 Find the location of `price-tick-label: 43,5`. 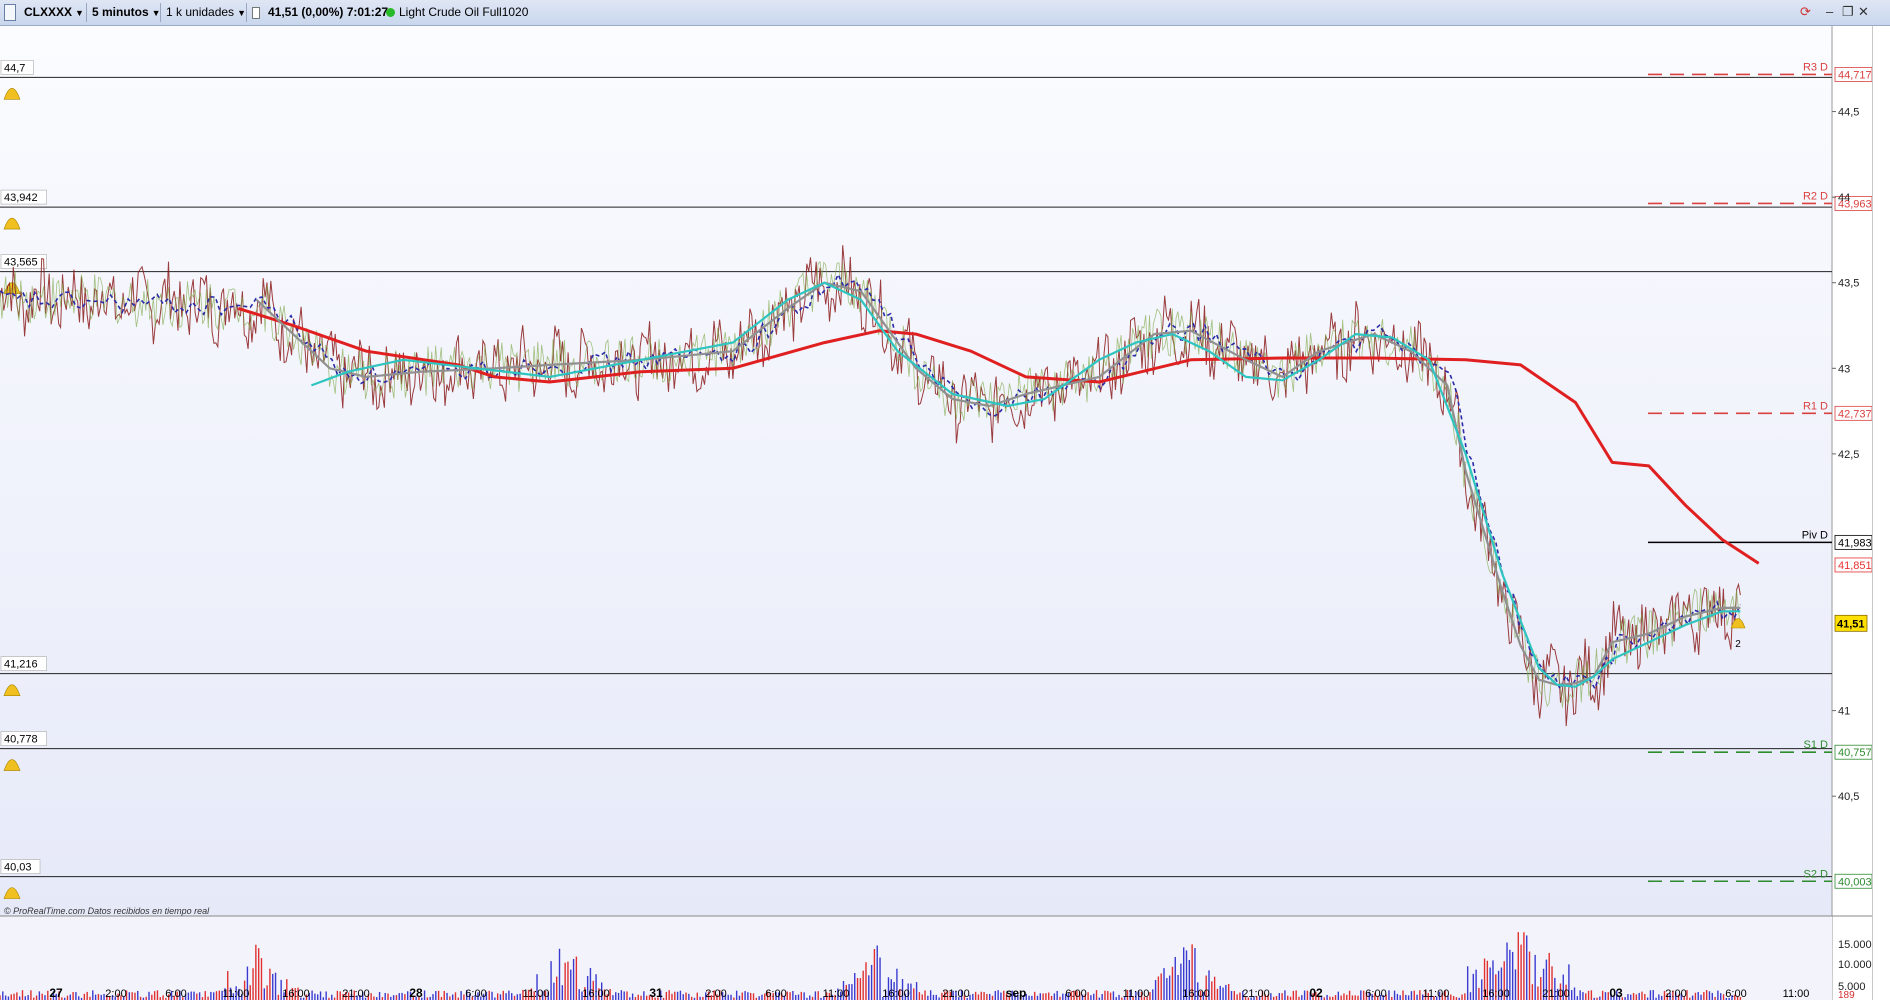

price-tick-label: 43,5 is located at coordinates (1848, 284).